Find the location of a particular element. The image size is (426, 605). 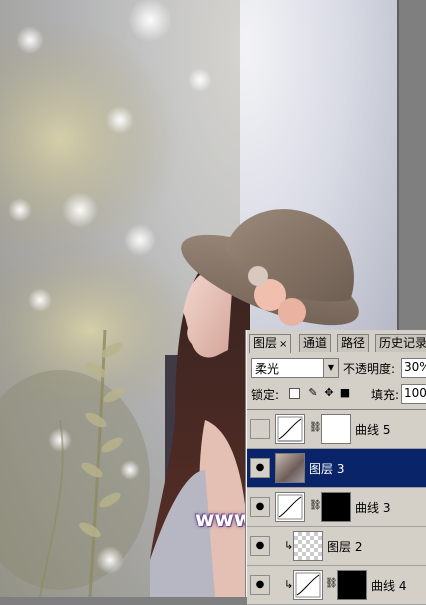

opacity-value: 30% is located at coordinates (415, 367).